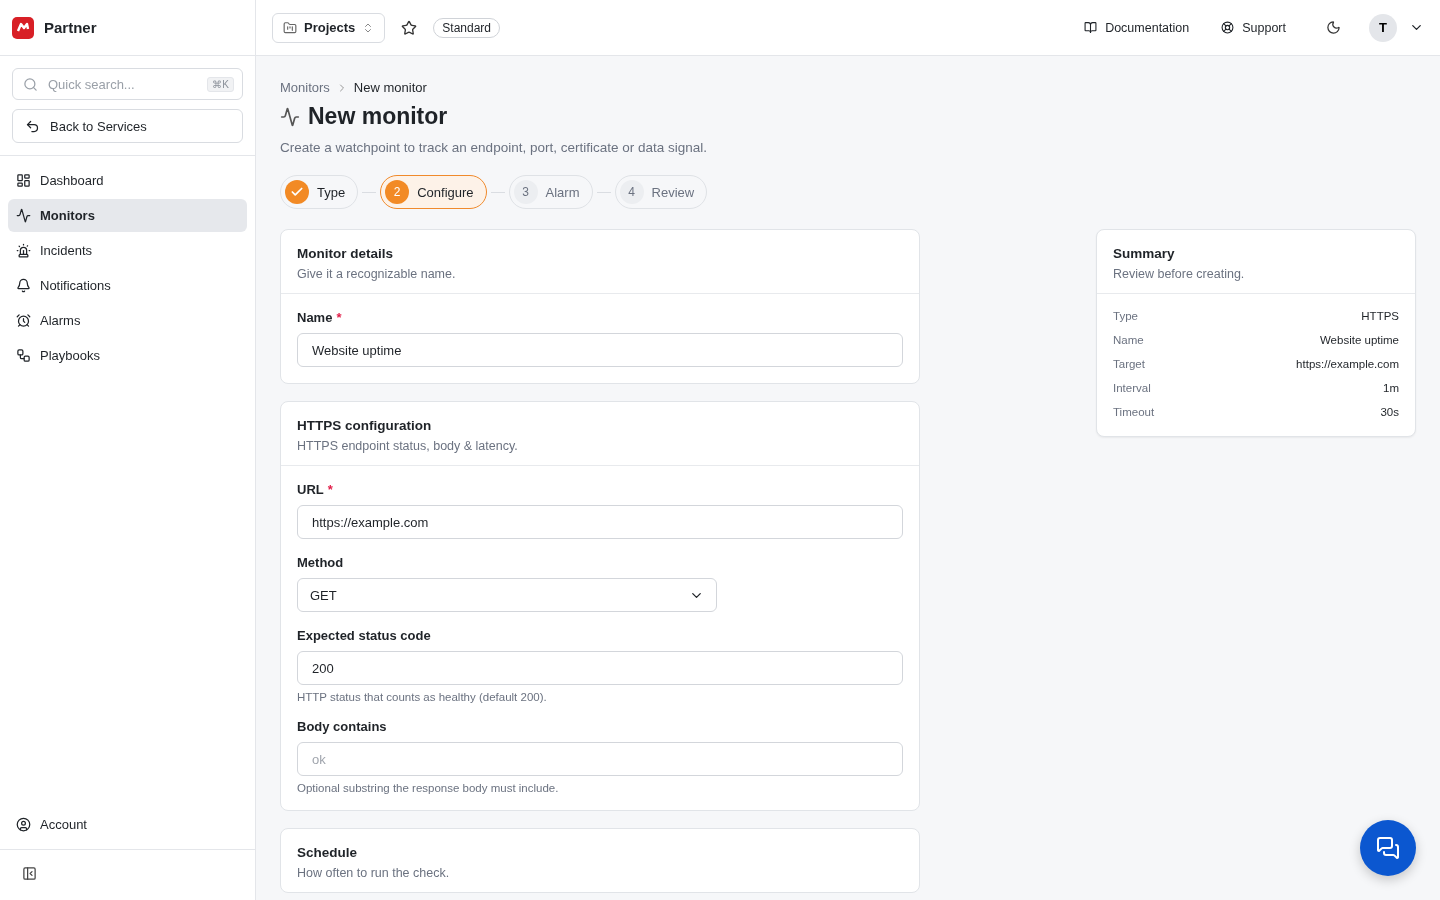 The height and width of the screenshot is (900, 1440). Describe the element at coordinates (1383, 27) in the screenshot. I see `avatar: T` at that location.